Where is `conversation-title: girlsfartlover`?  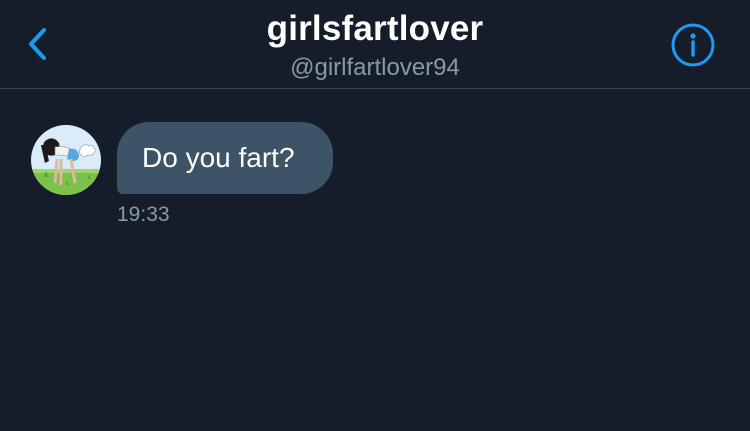
conversation-title: girlsfartlover is located at coordinates (375, 29).